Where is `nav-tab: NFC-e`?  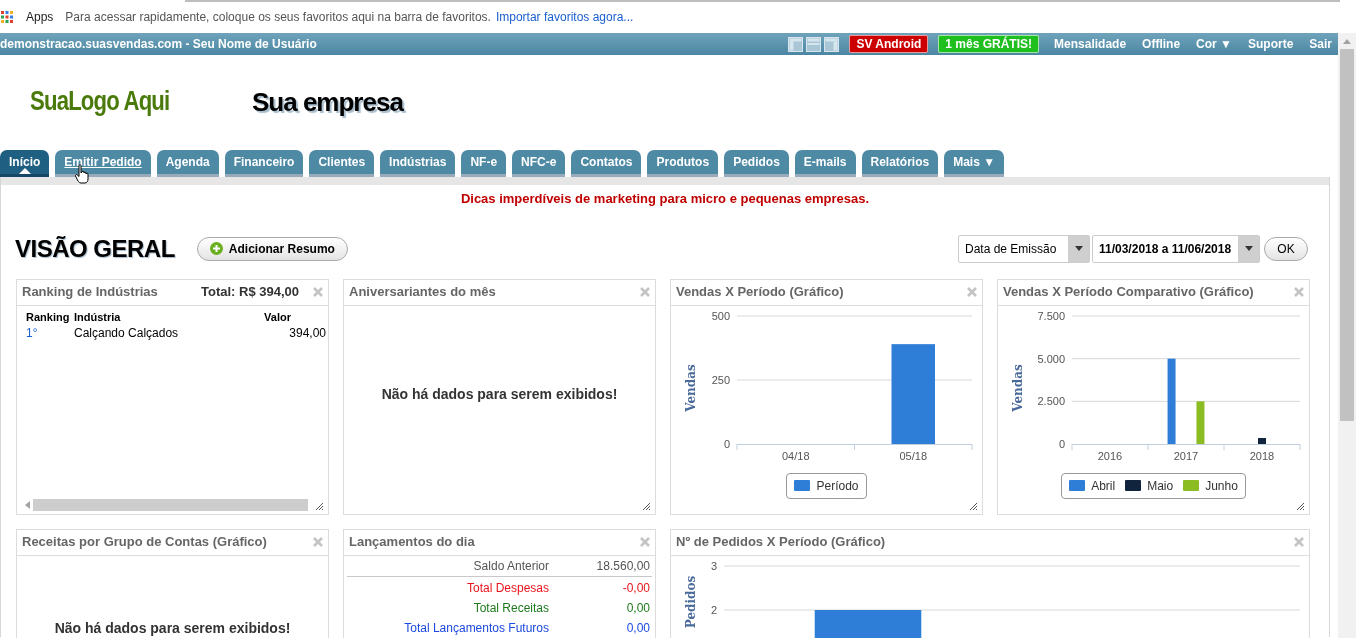 nav-tab: NFC-e is located at coordinates (539, 163).